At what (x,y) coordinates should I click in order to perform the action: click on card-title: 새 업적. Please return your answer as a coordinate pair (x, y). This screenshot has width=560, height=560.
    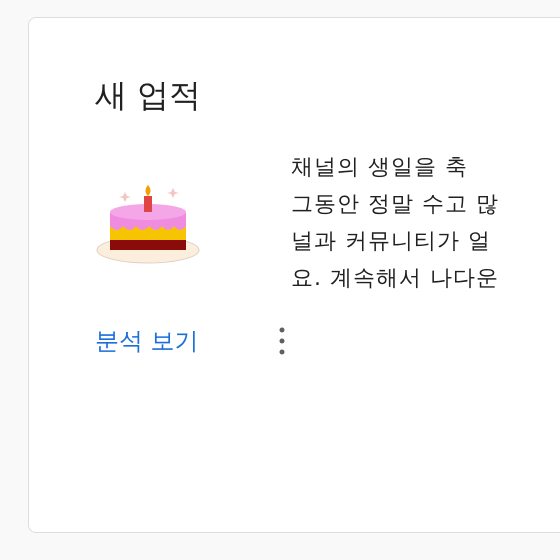
    Looking at the image, I should click on (148, 95).